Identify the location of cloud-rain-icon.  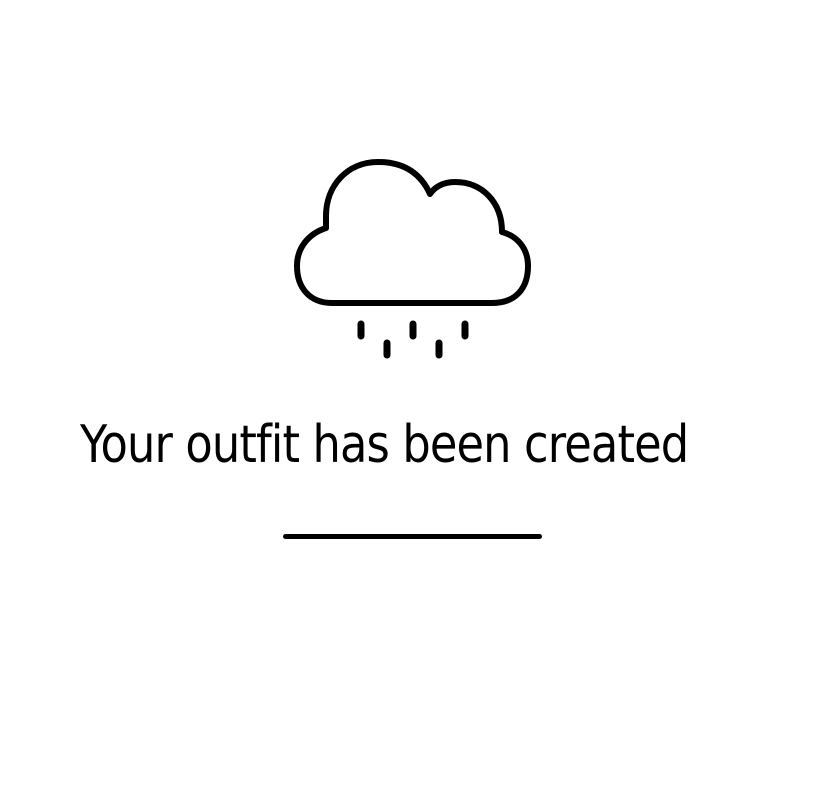
(412, 259).